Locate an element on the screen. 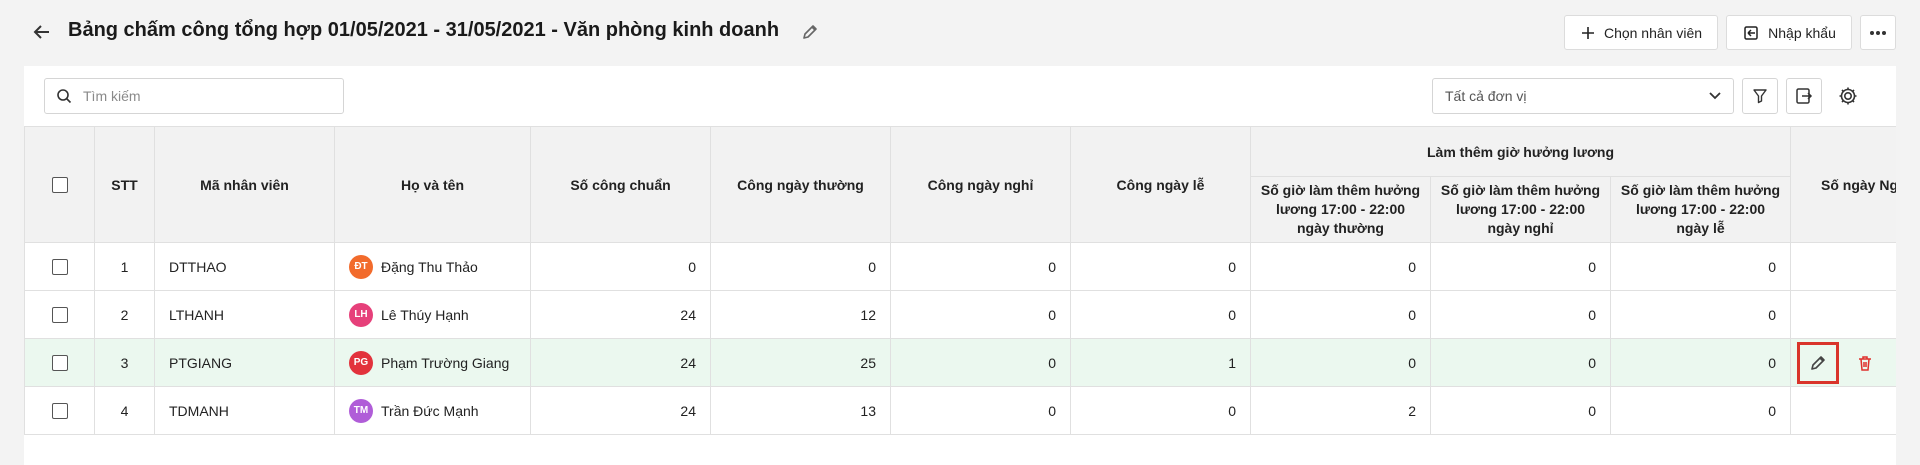 This screenshot has height=465, width=1920. avatar: PG is located at coordinates (361, 362).